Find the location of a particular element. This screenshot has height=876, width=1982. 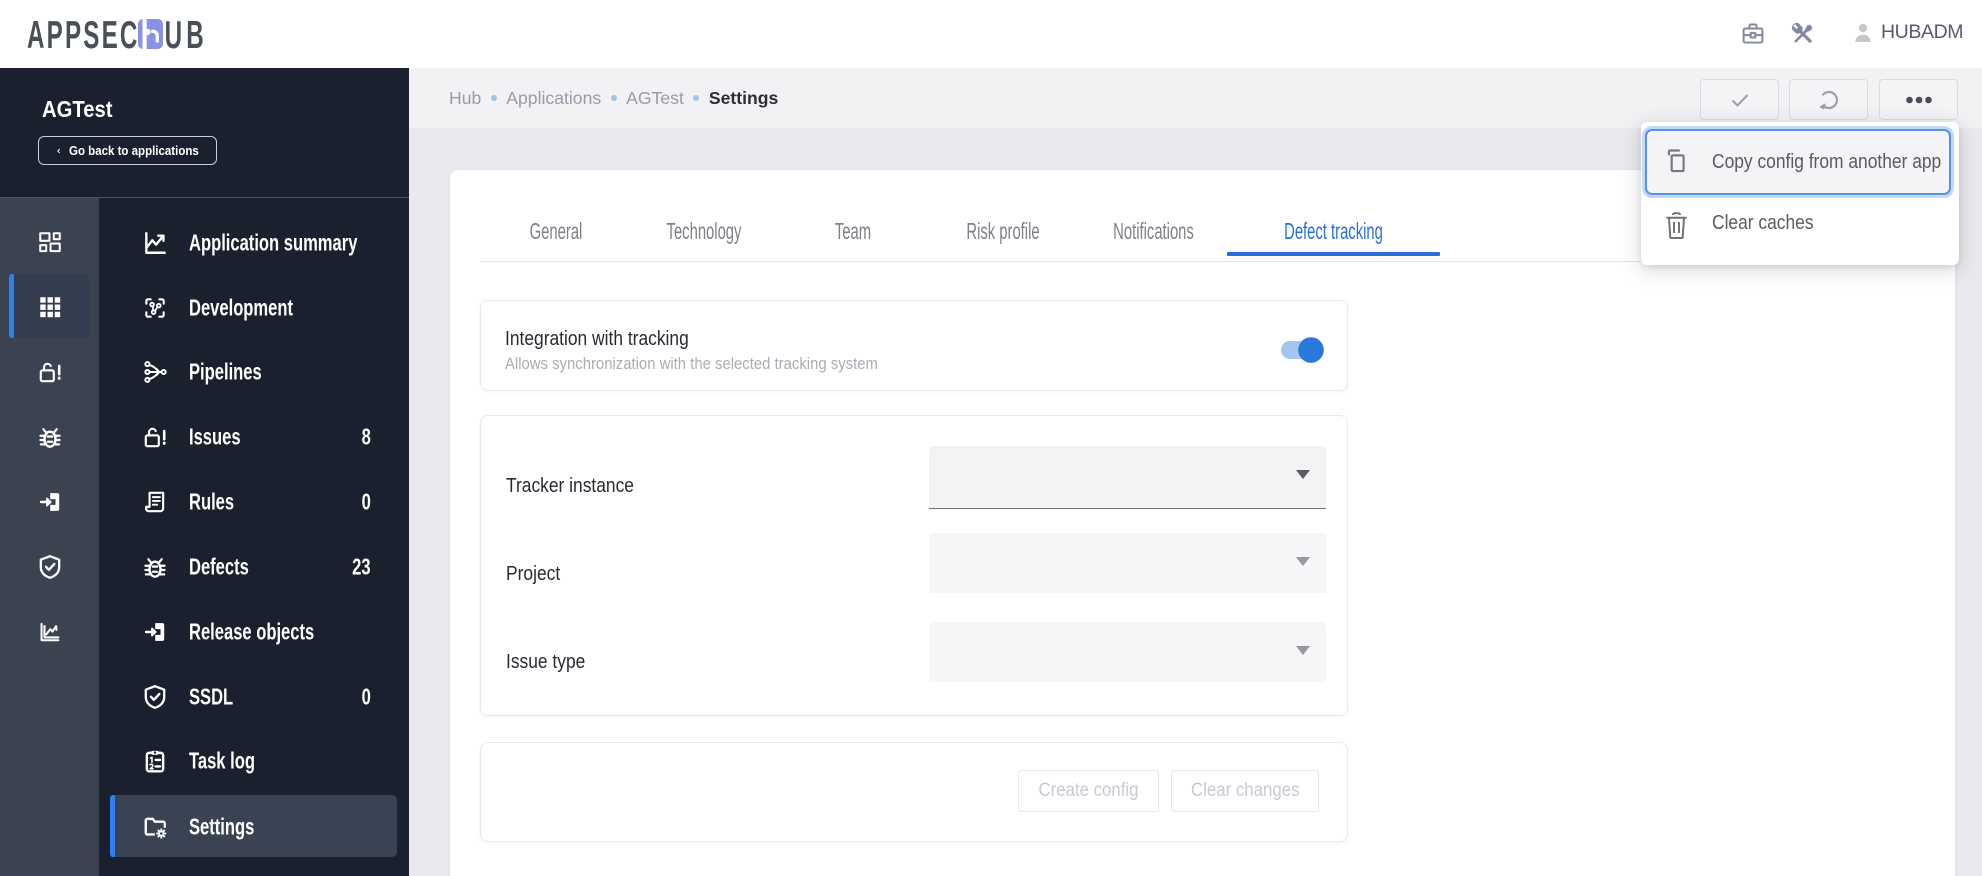

svg-text: APPSEC is located at coordinates (82, 34).